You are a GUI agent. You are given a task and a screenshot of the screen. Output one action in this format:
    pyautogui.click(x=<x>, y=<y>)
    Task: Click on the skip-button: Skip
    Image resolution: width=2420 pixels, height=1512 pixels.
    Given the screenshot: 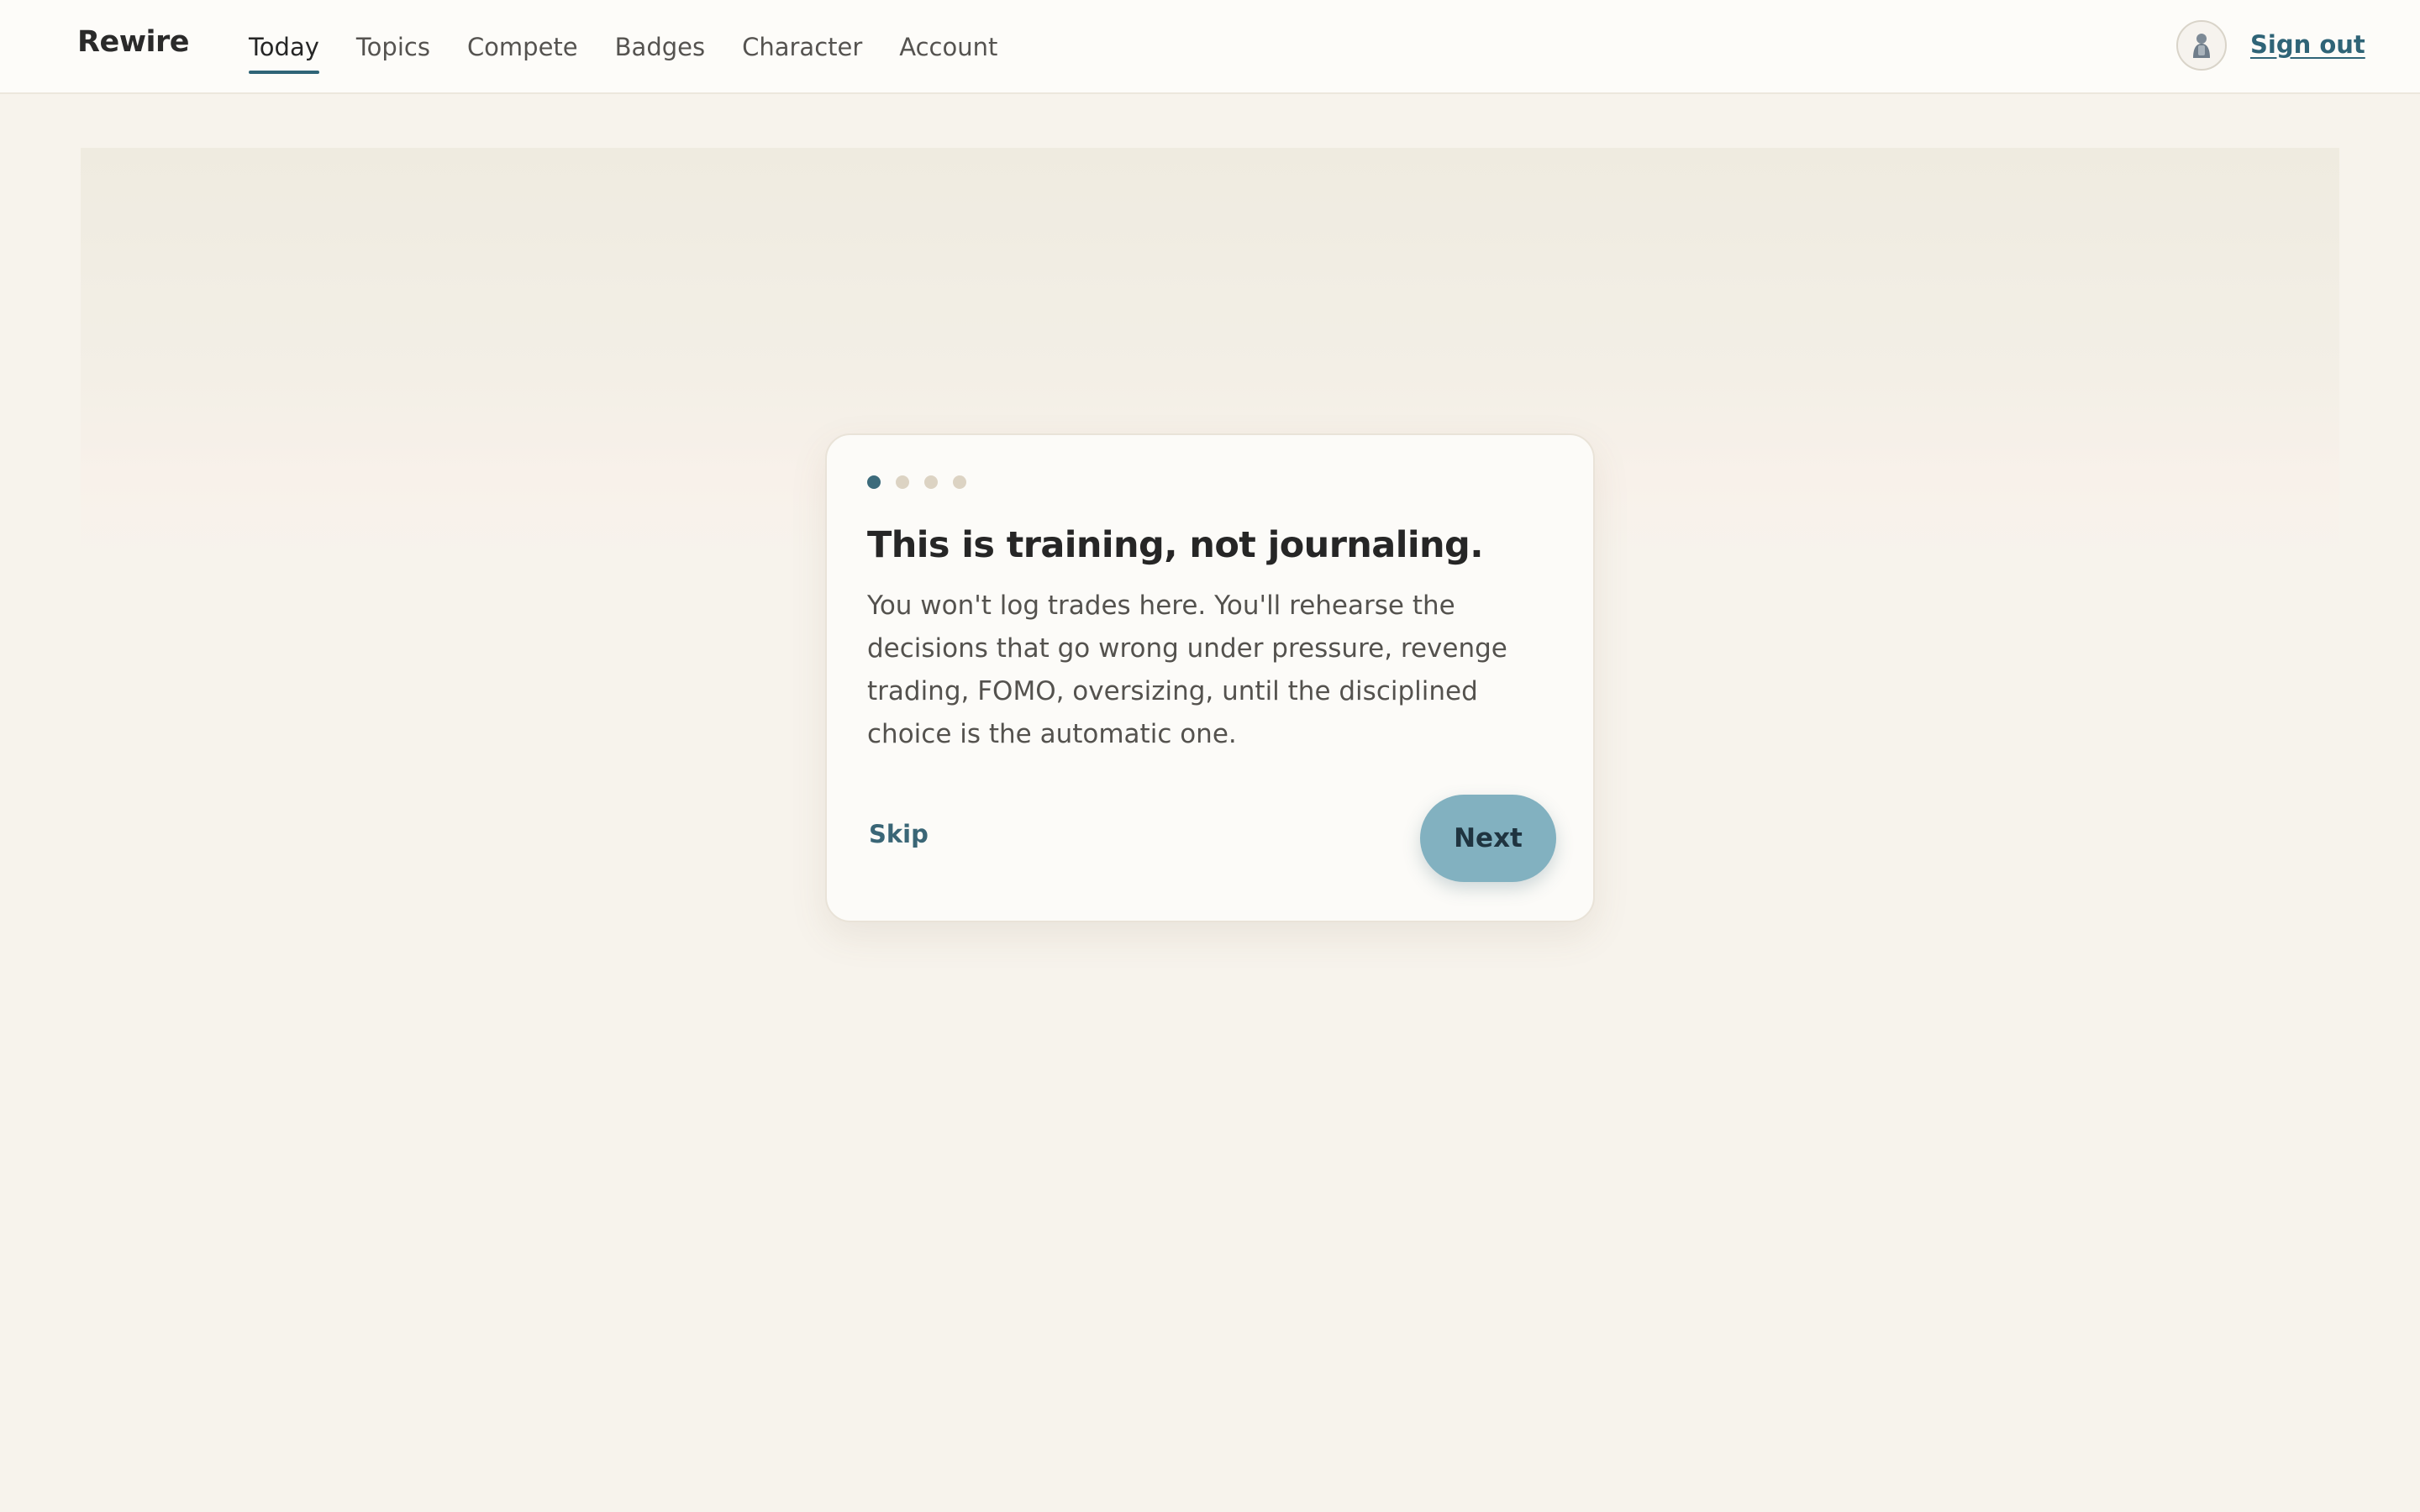 What is the action you would take?
    pyautogui.click(x=899, y=834)
    